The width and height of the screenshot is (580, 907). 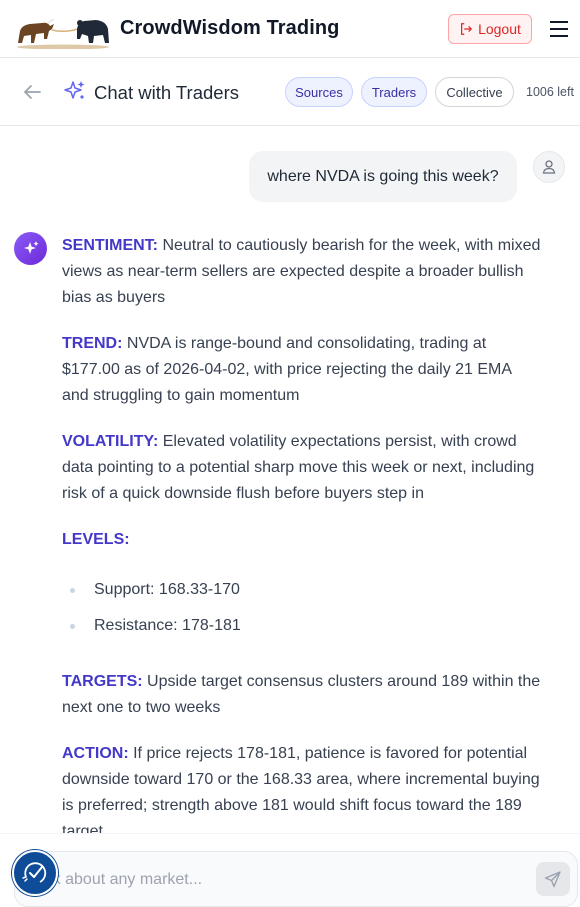 I want to click on brand-name: CrowdWisdom Trading, so click(x=230, y=28).